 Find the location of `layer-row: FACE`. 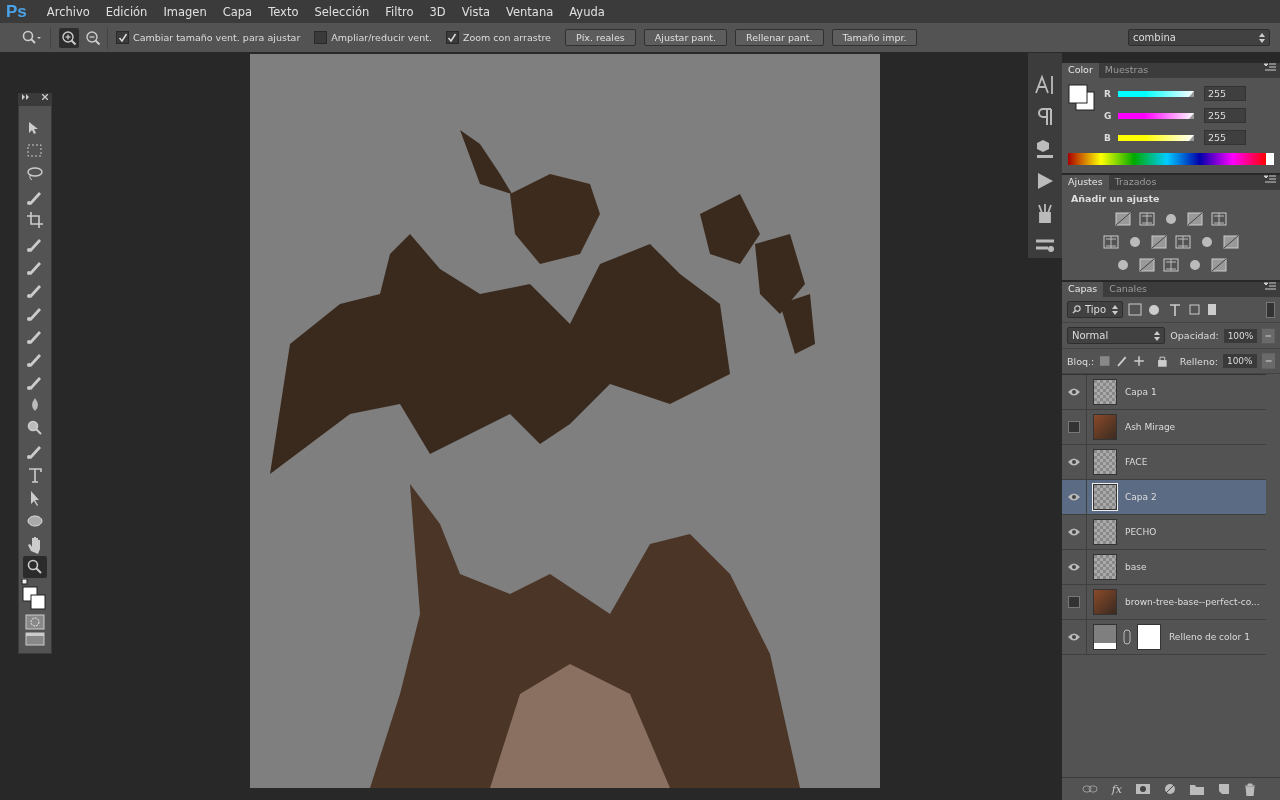

layer-row: FACE is located at coordinates (1164, 462).